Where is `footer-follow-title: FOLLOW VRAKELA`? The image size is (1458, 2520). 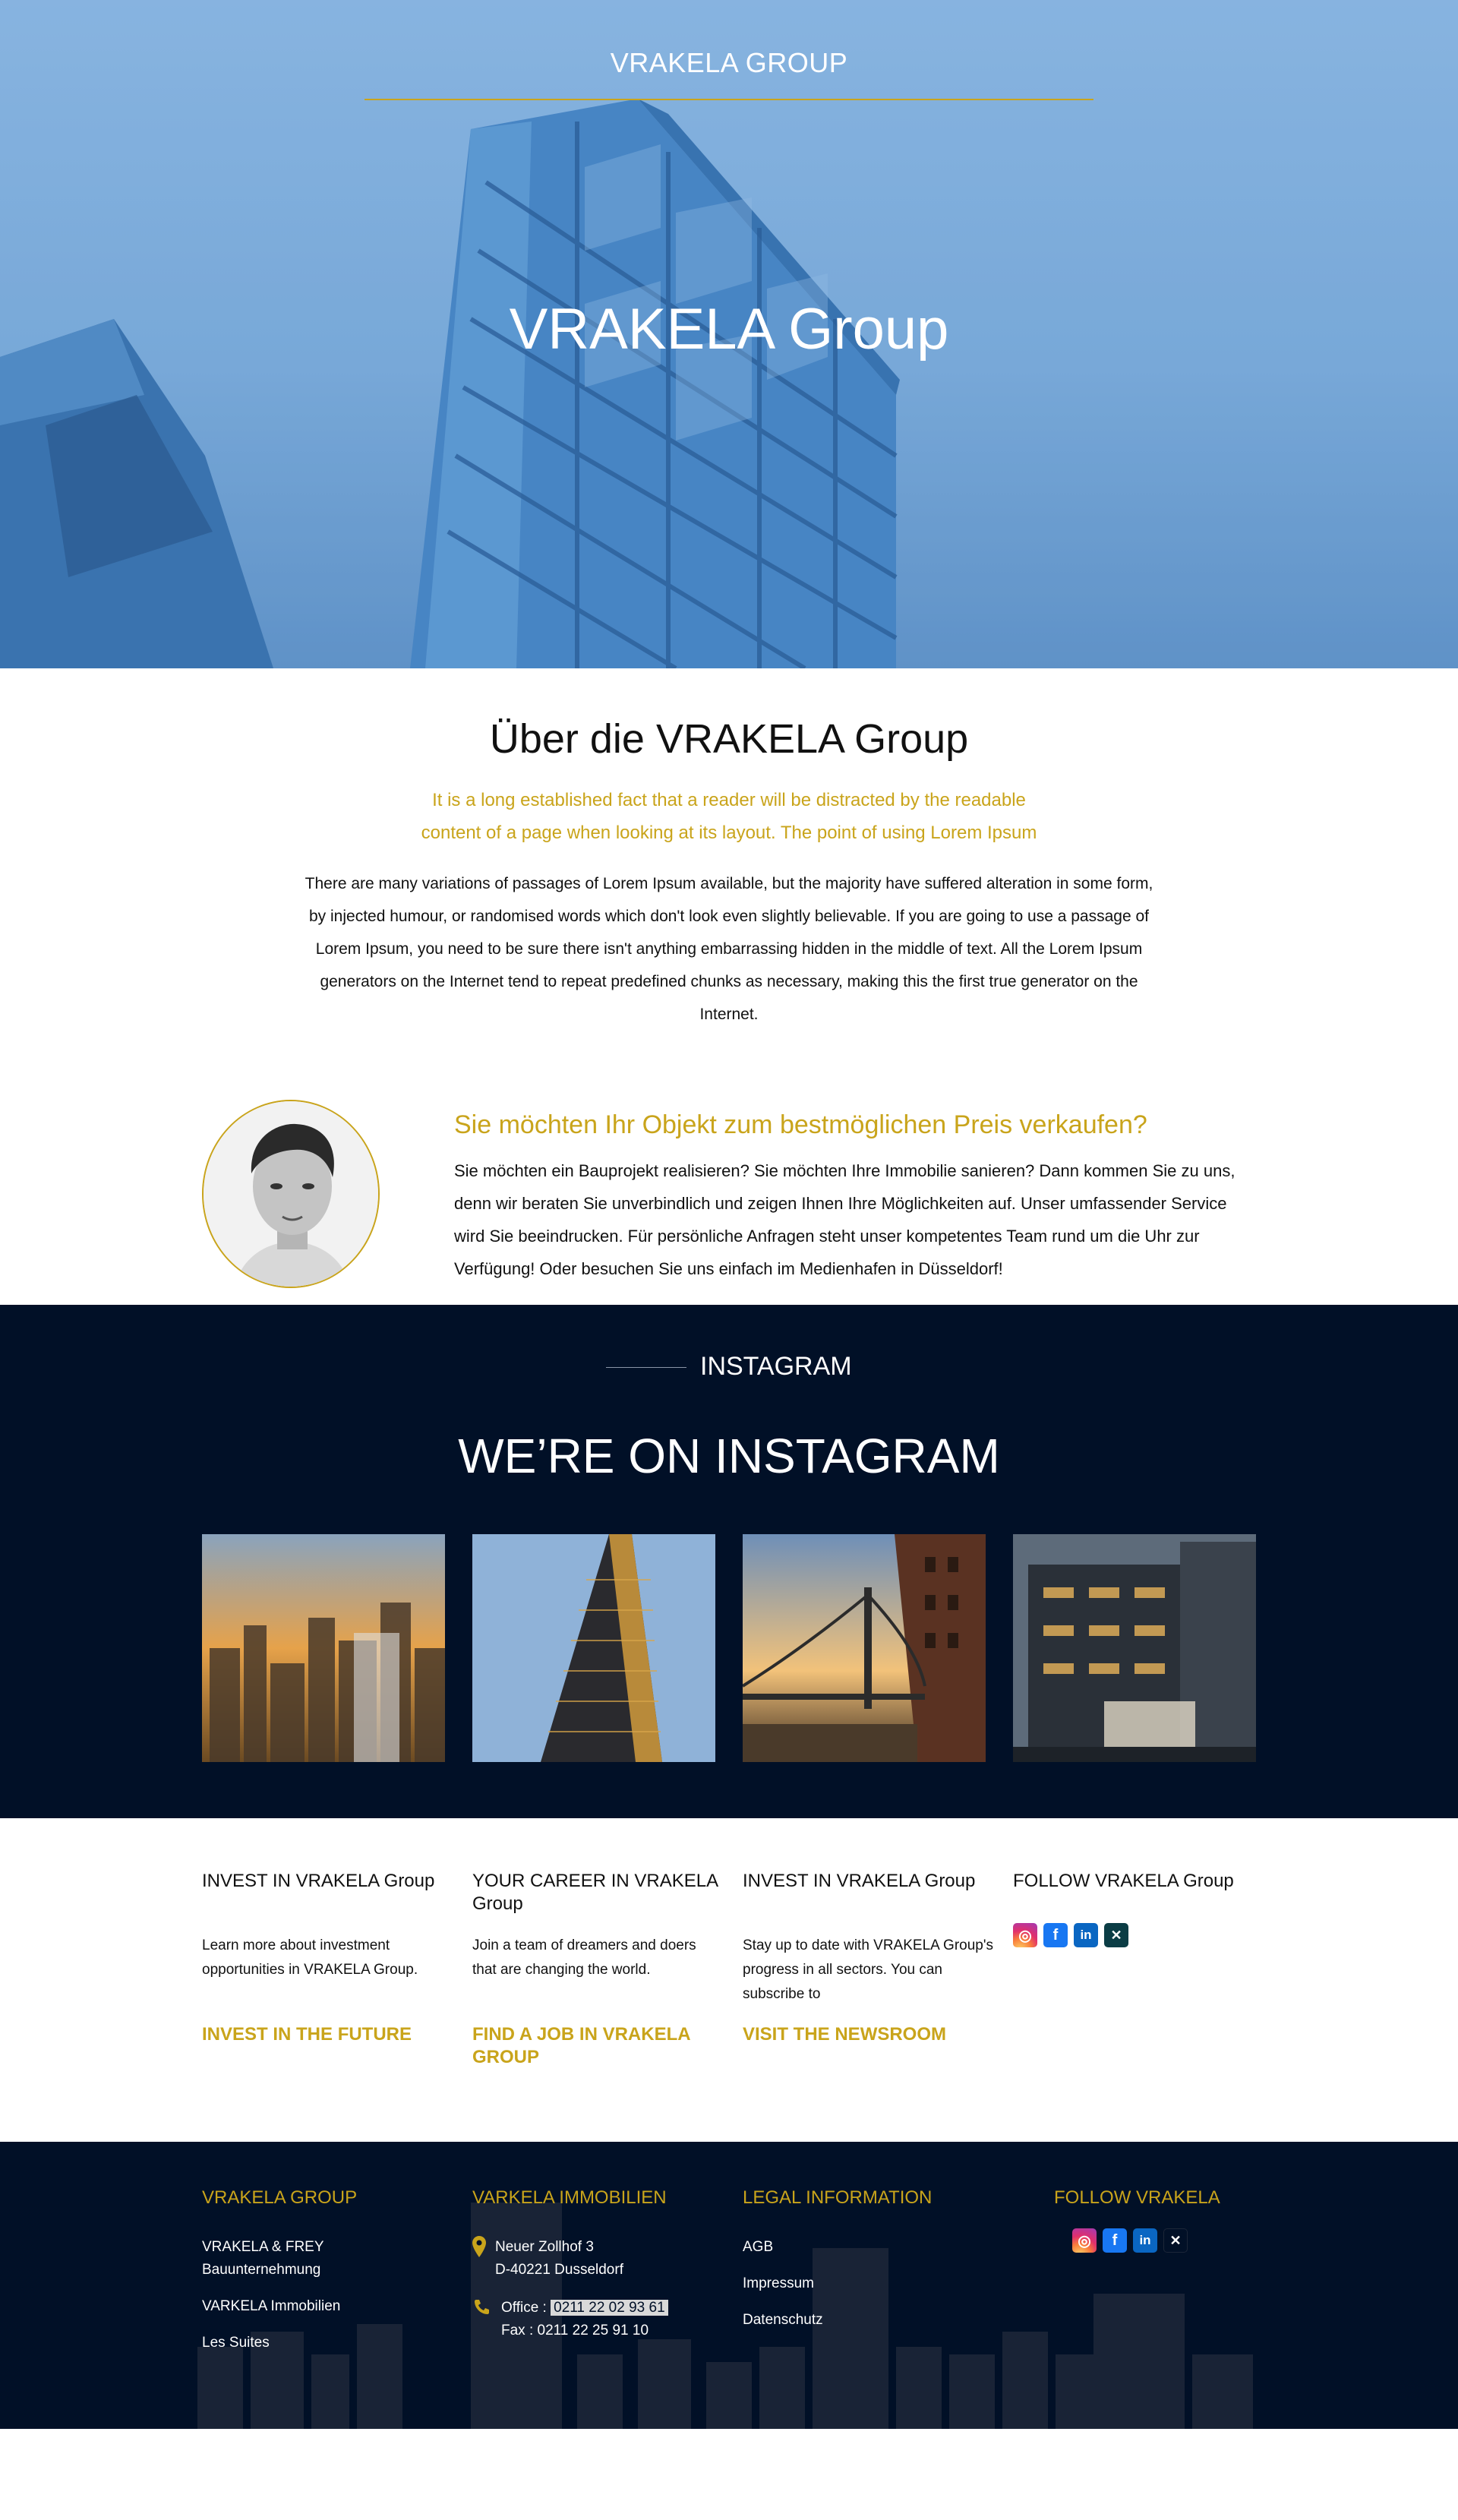 footer-follow-title: FOLLOW VRAKELA is located at coordinates (1137, 2197).